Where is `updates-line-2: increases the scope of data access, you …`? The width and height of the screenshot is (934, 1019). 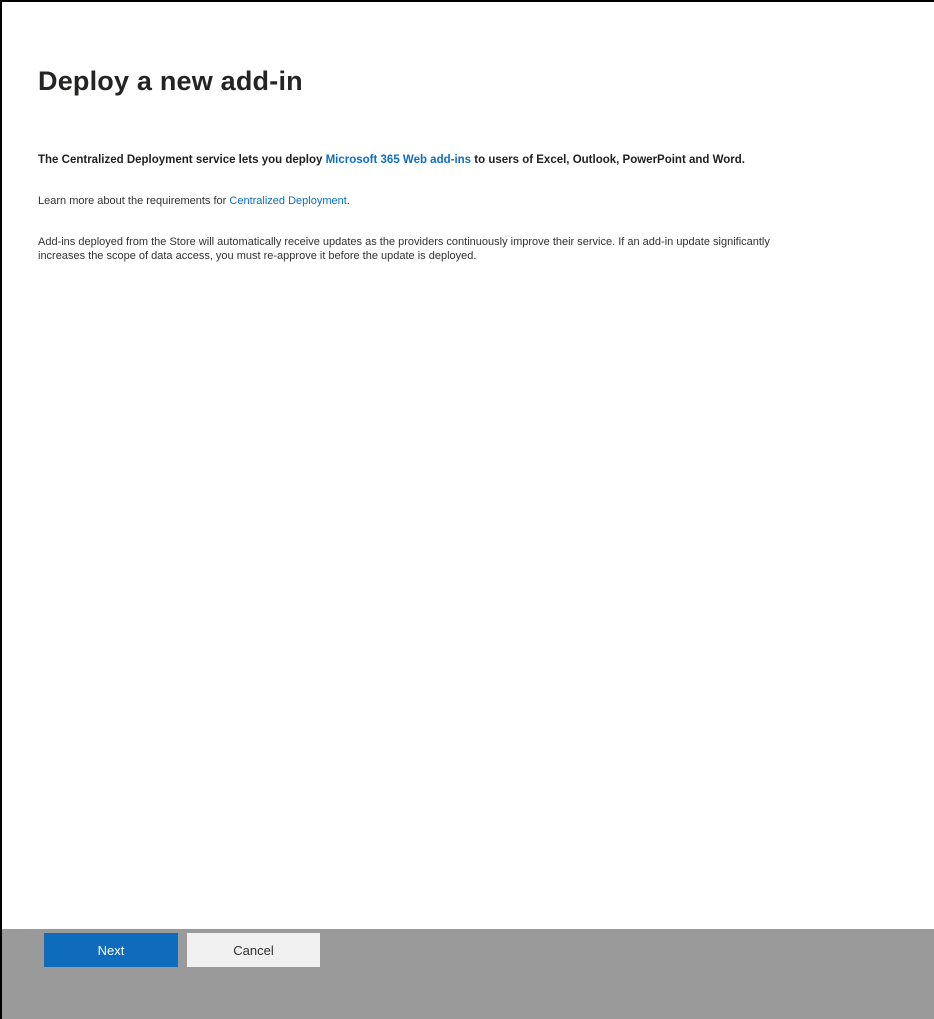 updates-line-2: increases the scope of data access, you … is located at coordinates (257, 256).